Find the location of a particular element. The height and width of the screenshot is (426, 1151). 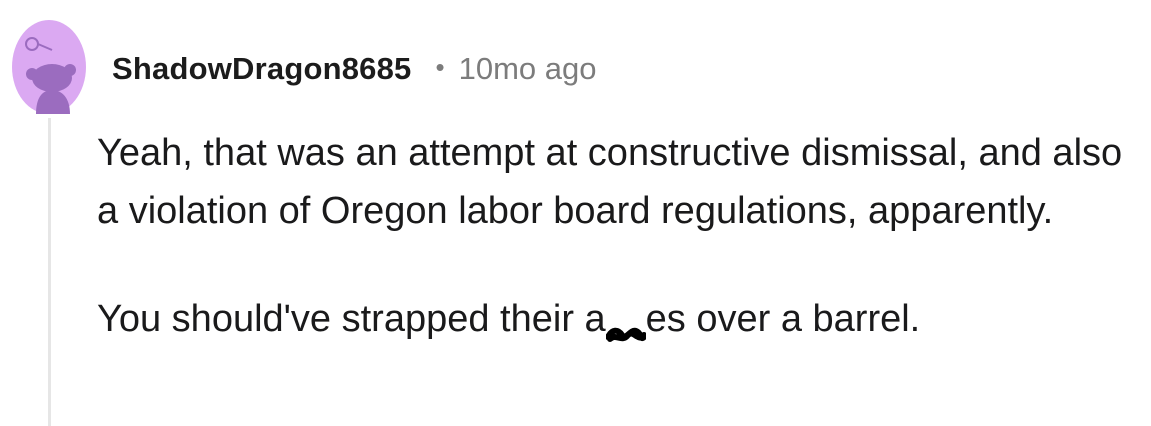

username-link: ShadowDragon8685 is located at coordinates (262, 69).